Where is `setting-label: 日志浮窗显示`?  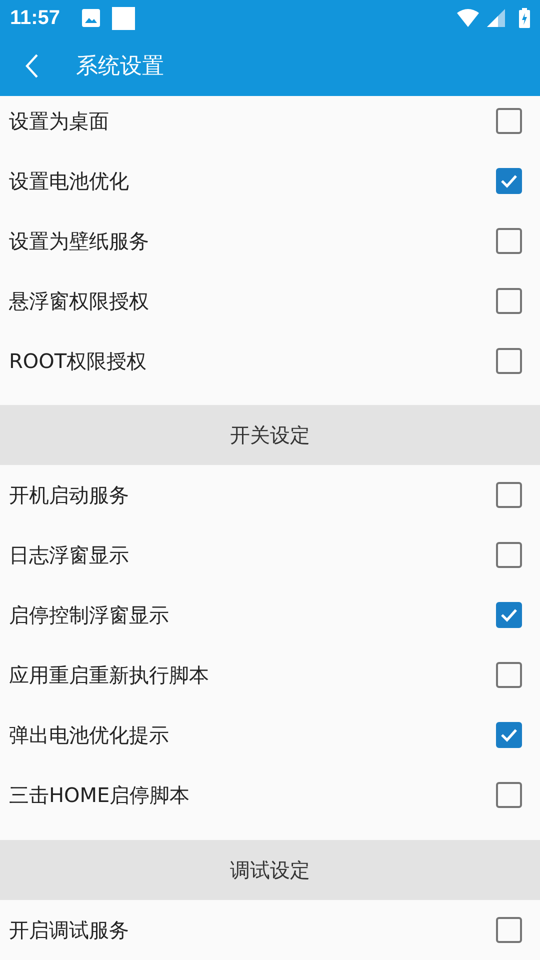
setting-label: 日志浮窗显示 is located at coordinates (69, 555).